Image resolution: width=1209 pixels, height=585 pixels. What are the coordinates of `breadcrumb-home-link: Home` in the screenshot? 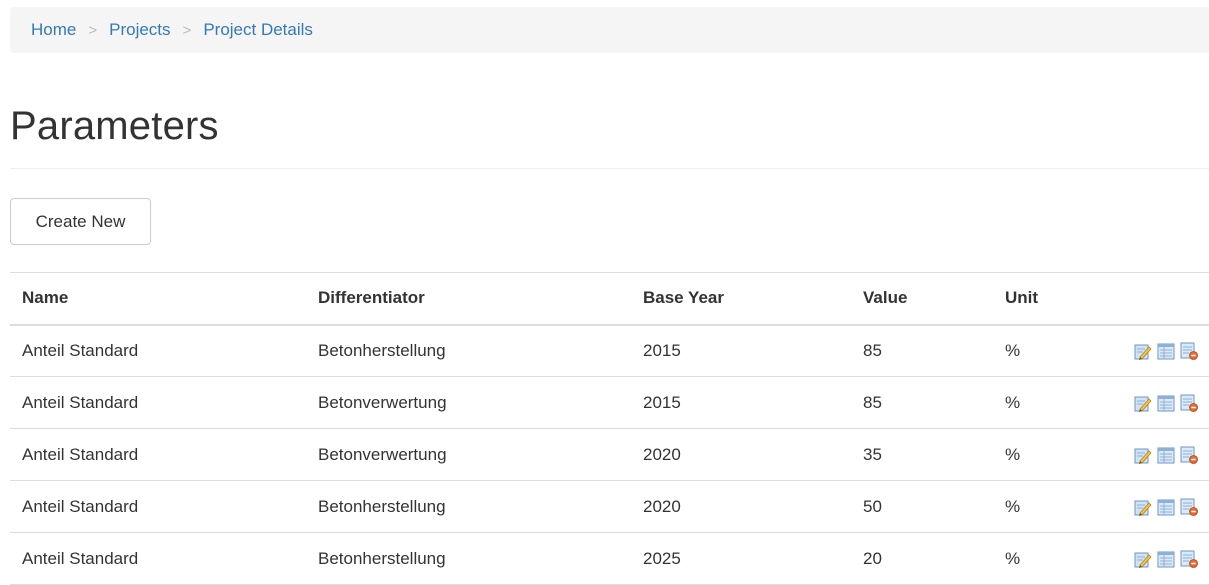 It's located at (53, 30).